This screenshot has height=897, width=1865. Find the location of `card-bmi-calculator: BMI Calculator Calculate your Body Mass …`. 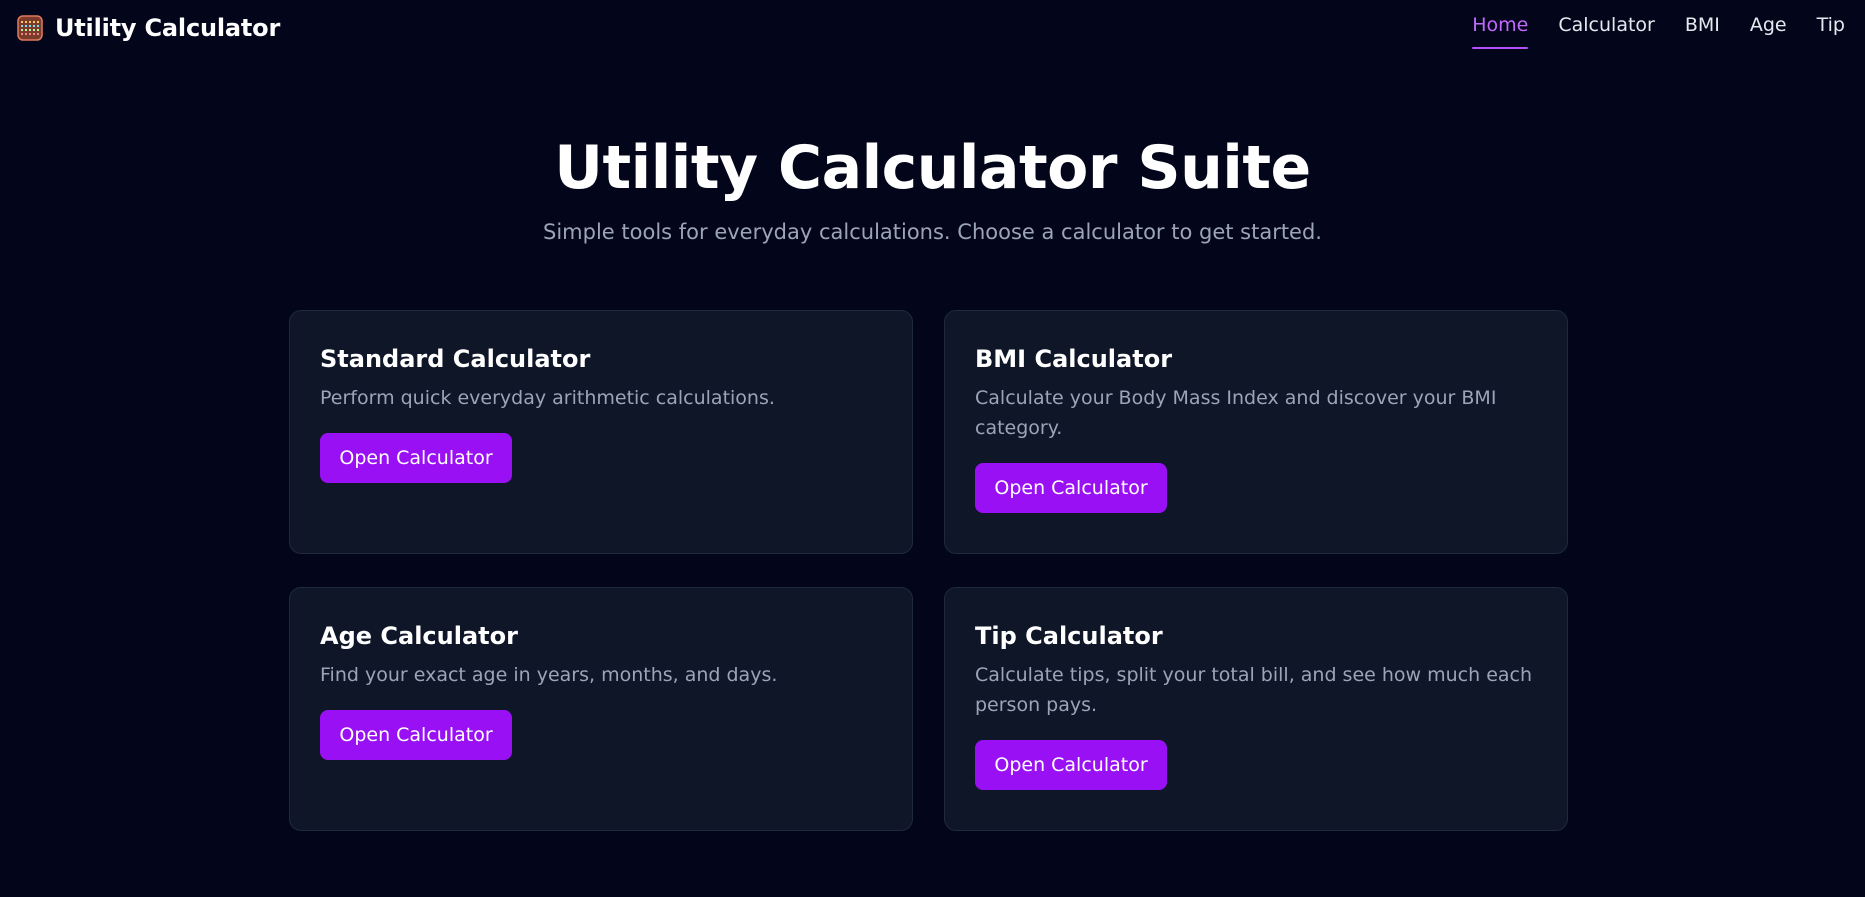

card-bmi-calculator: BMI Calculator Calculate your Body Mass … is located at coordinates (1256, 432).